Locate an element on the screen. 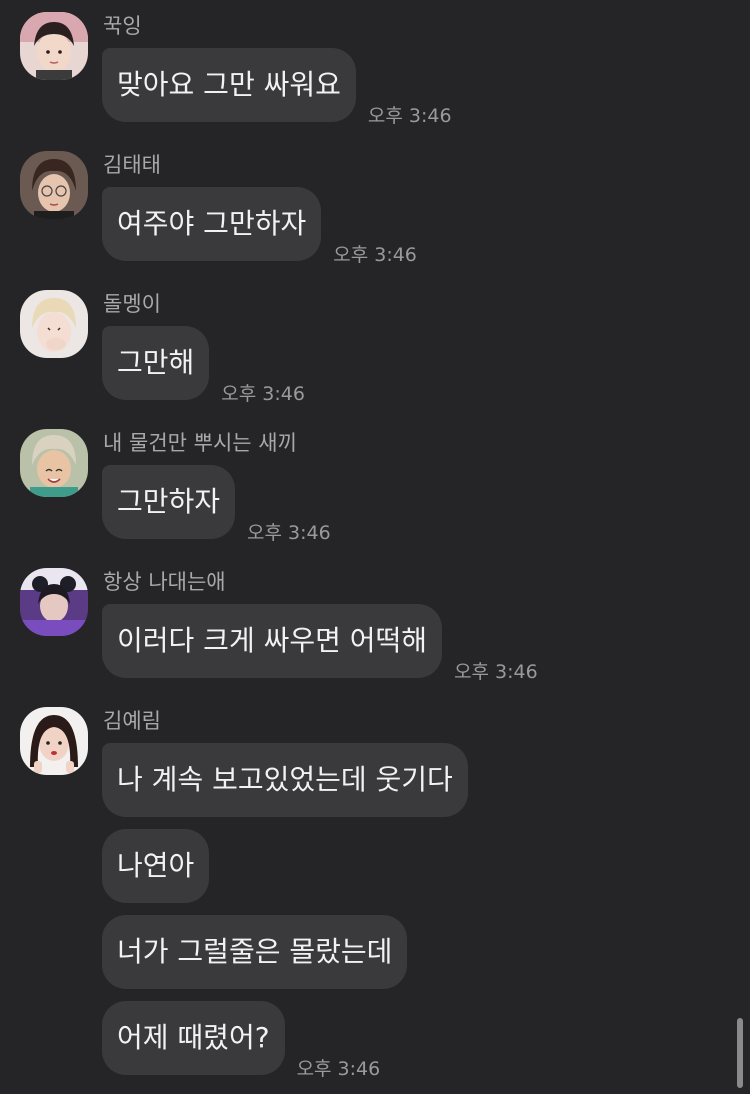 The width and height of the screenshot is (750, 1094). sender-name: 꾹잉 is located at coordinates (122, 26).